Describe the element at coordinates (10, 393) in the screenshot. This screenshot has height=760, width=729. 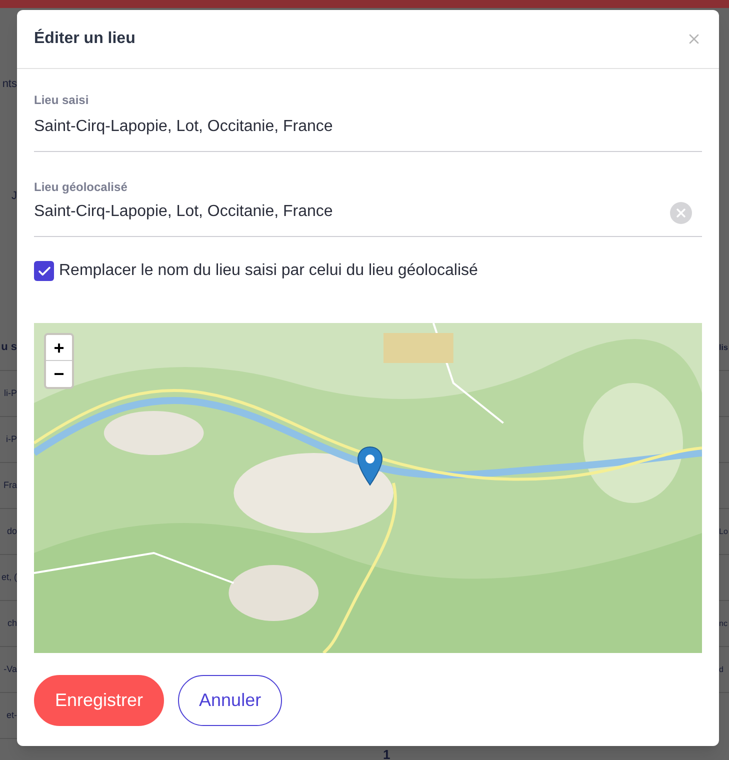
I see `table-cell-text: li-P` at that location.